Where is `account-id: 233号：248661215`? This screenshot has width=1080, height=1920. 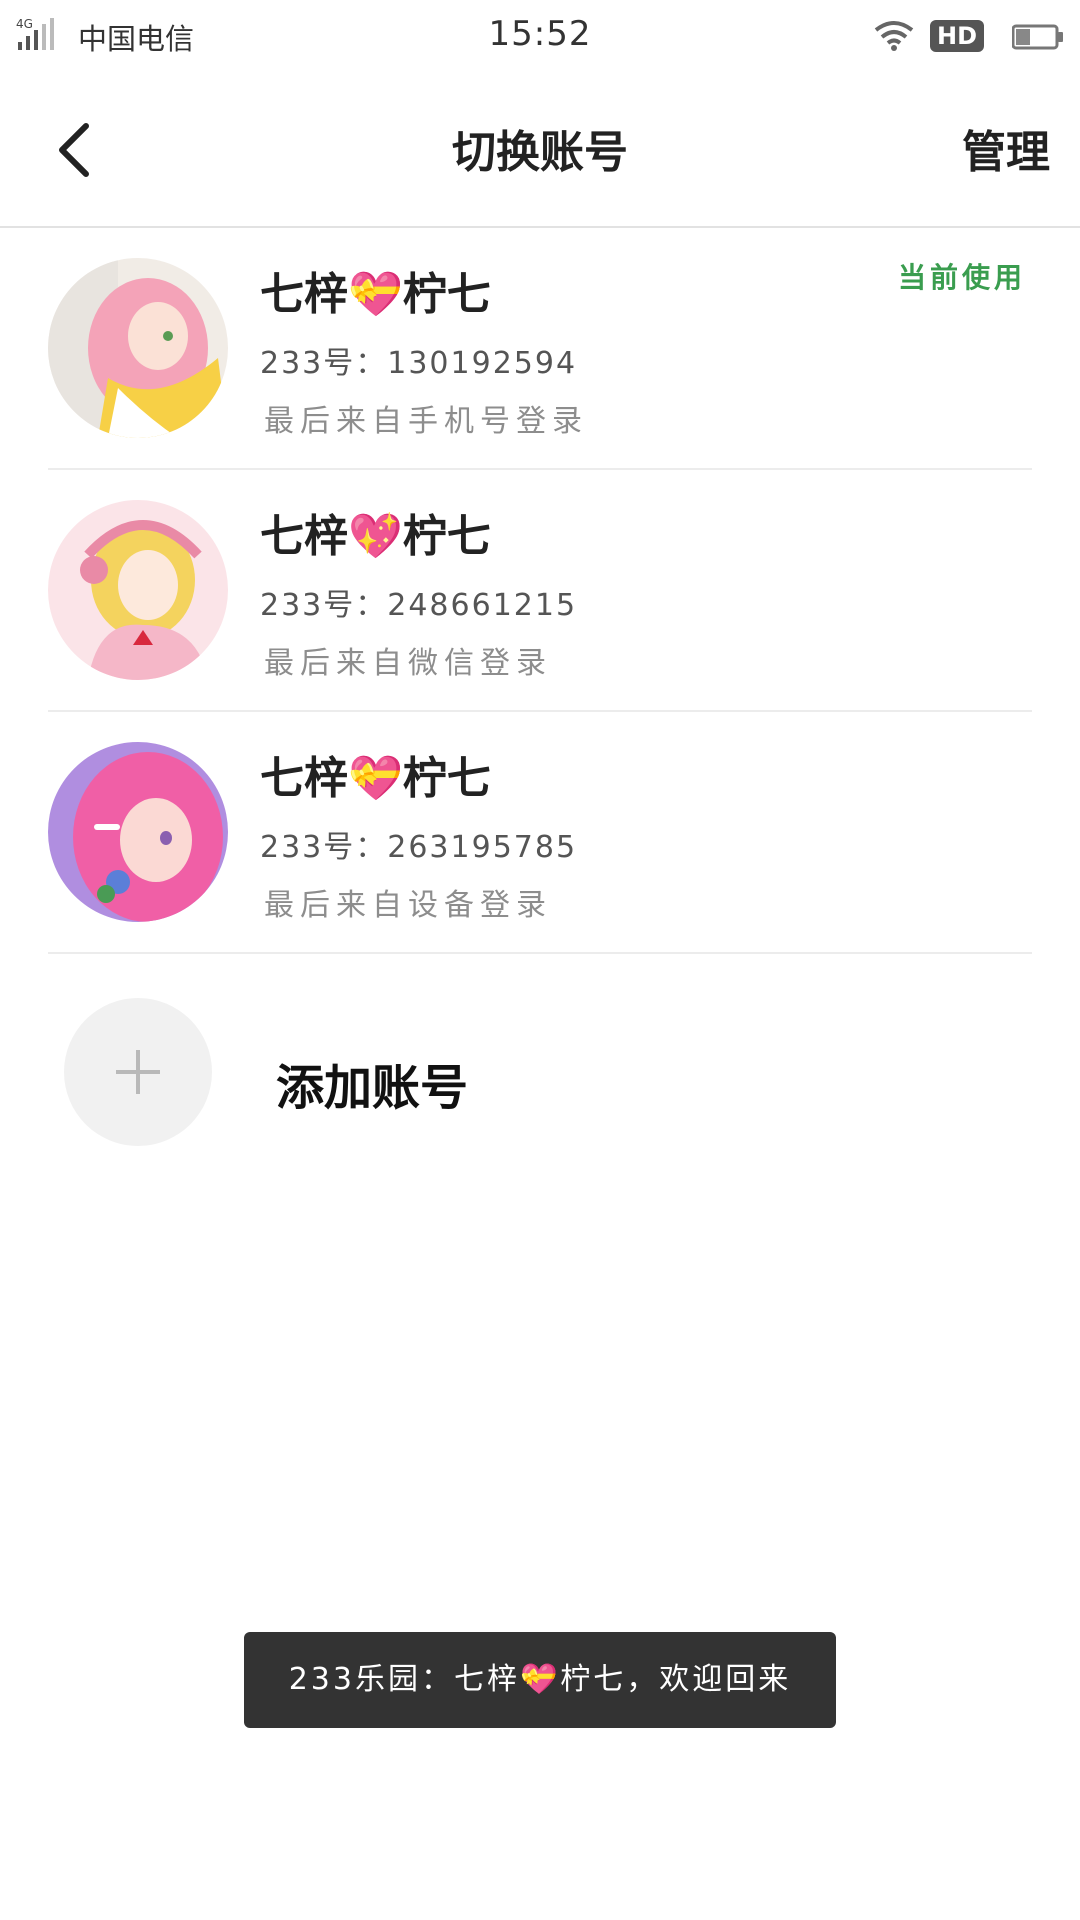 account-id: 233号：248661215 is located at coordinates (419, 605).